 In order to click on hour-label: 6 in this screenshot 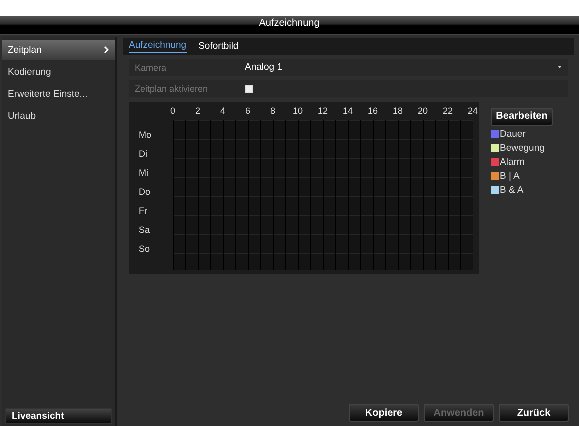, I will do `click(248, 112)`.